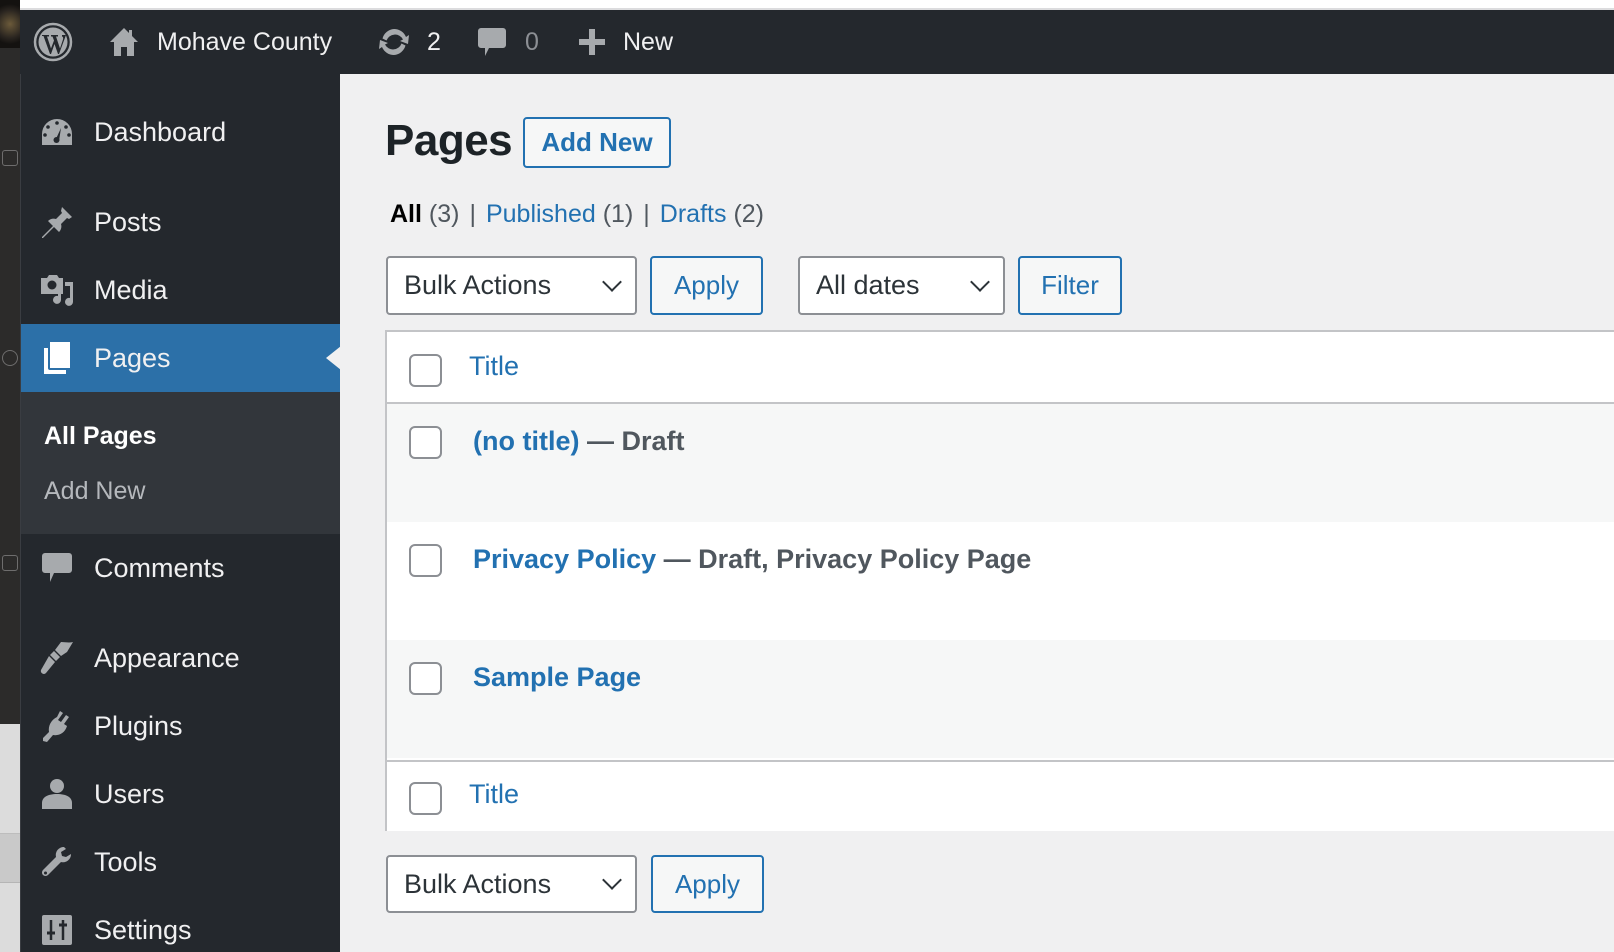 The image size is (1614, 952). Describe the element at coordinates (57, 726) in the screenshot. I see `plugin-icon` at that location.